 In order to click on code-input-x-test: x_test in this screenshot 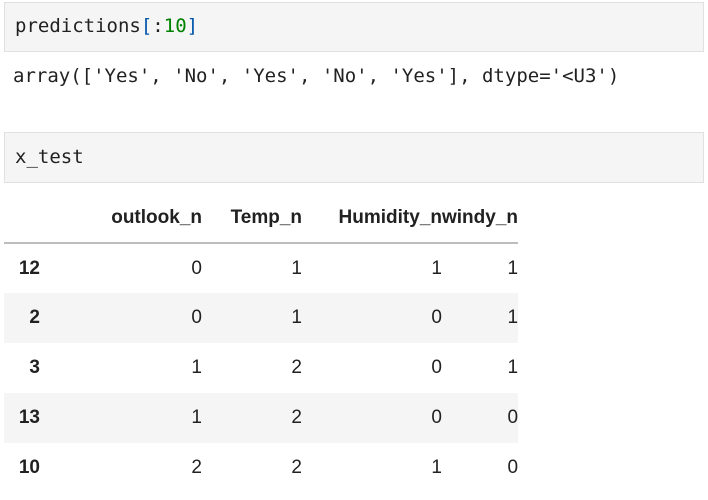, I will do `click(49, 157)`.